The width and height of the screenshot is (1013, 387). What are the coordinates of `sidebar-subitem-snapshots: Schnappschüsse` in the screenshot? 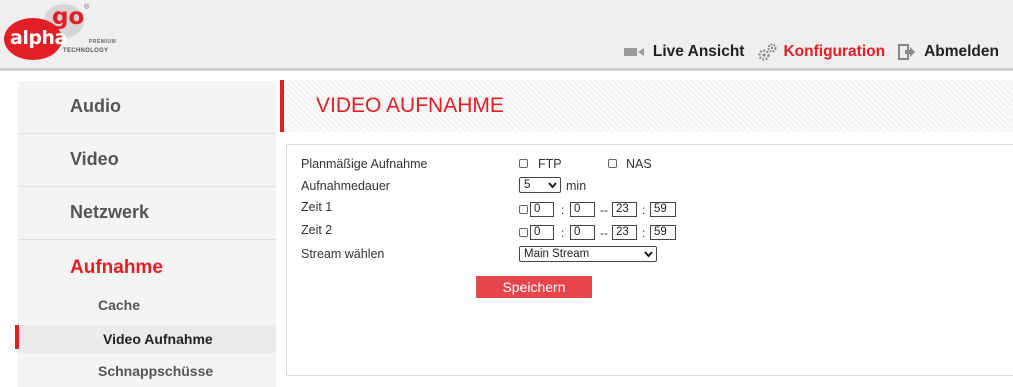 It's located at (147, 371).